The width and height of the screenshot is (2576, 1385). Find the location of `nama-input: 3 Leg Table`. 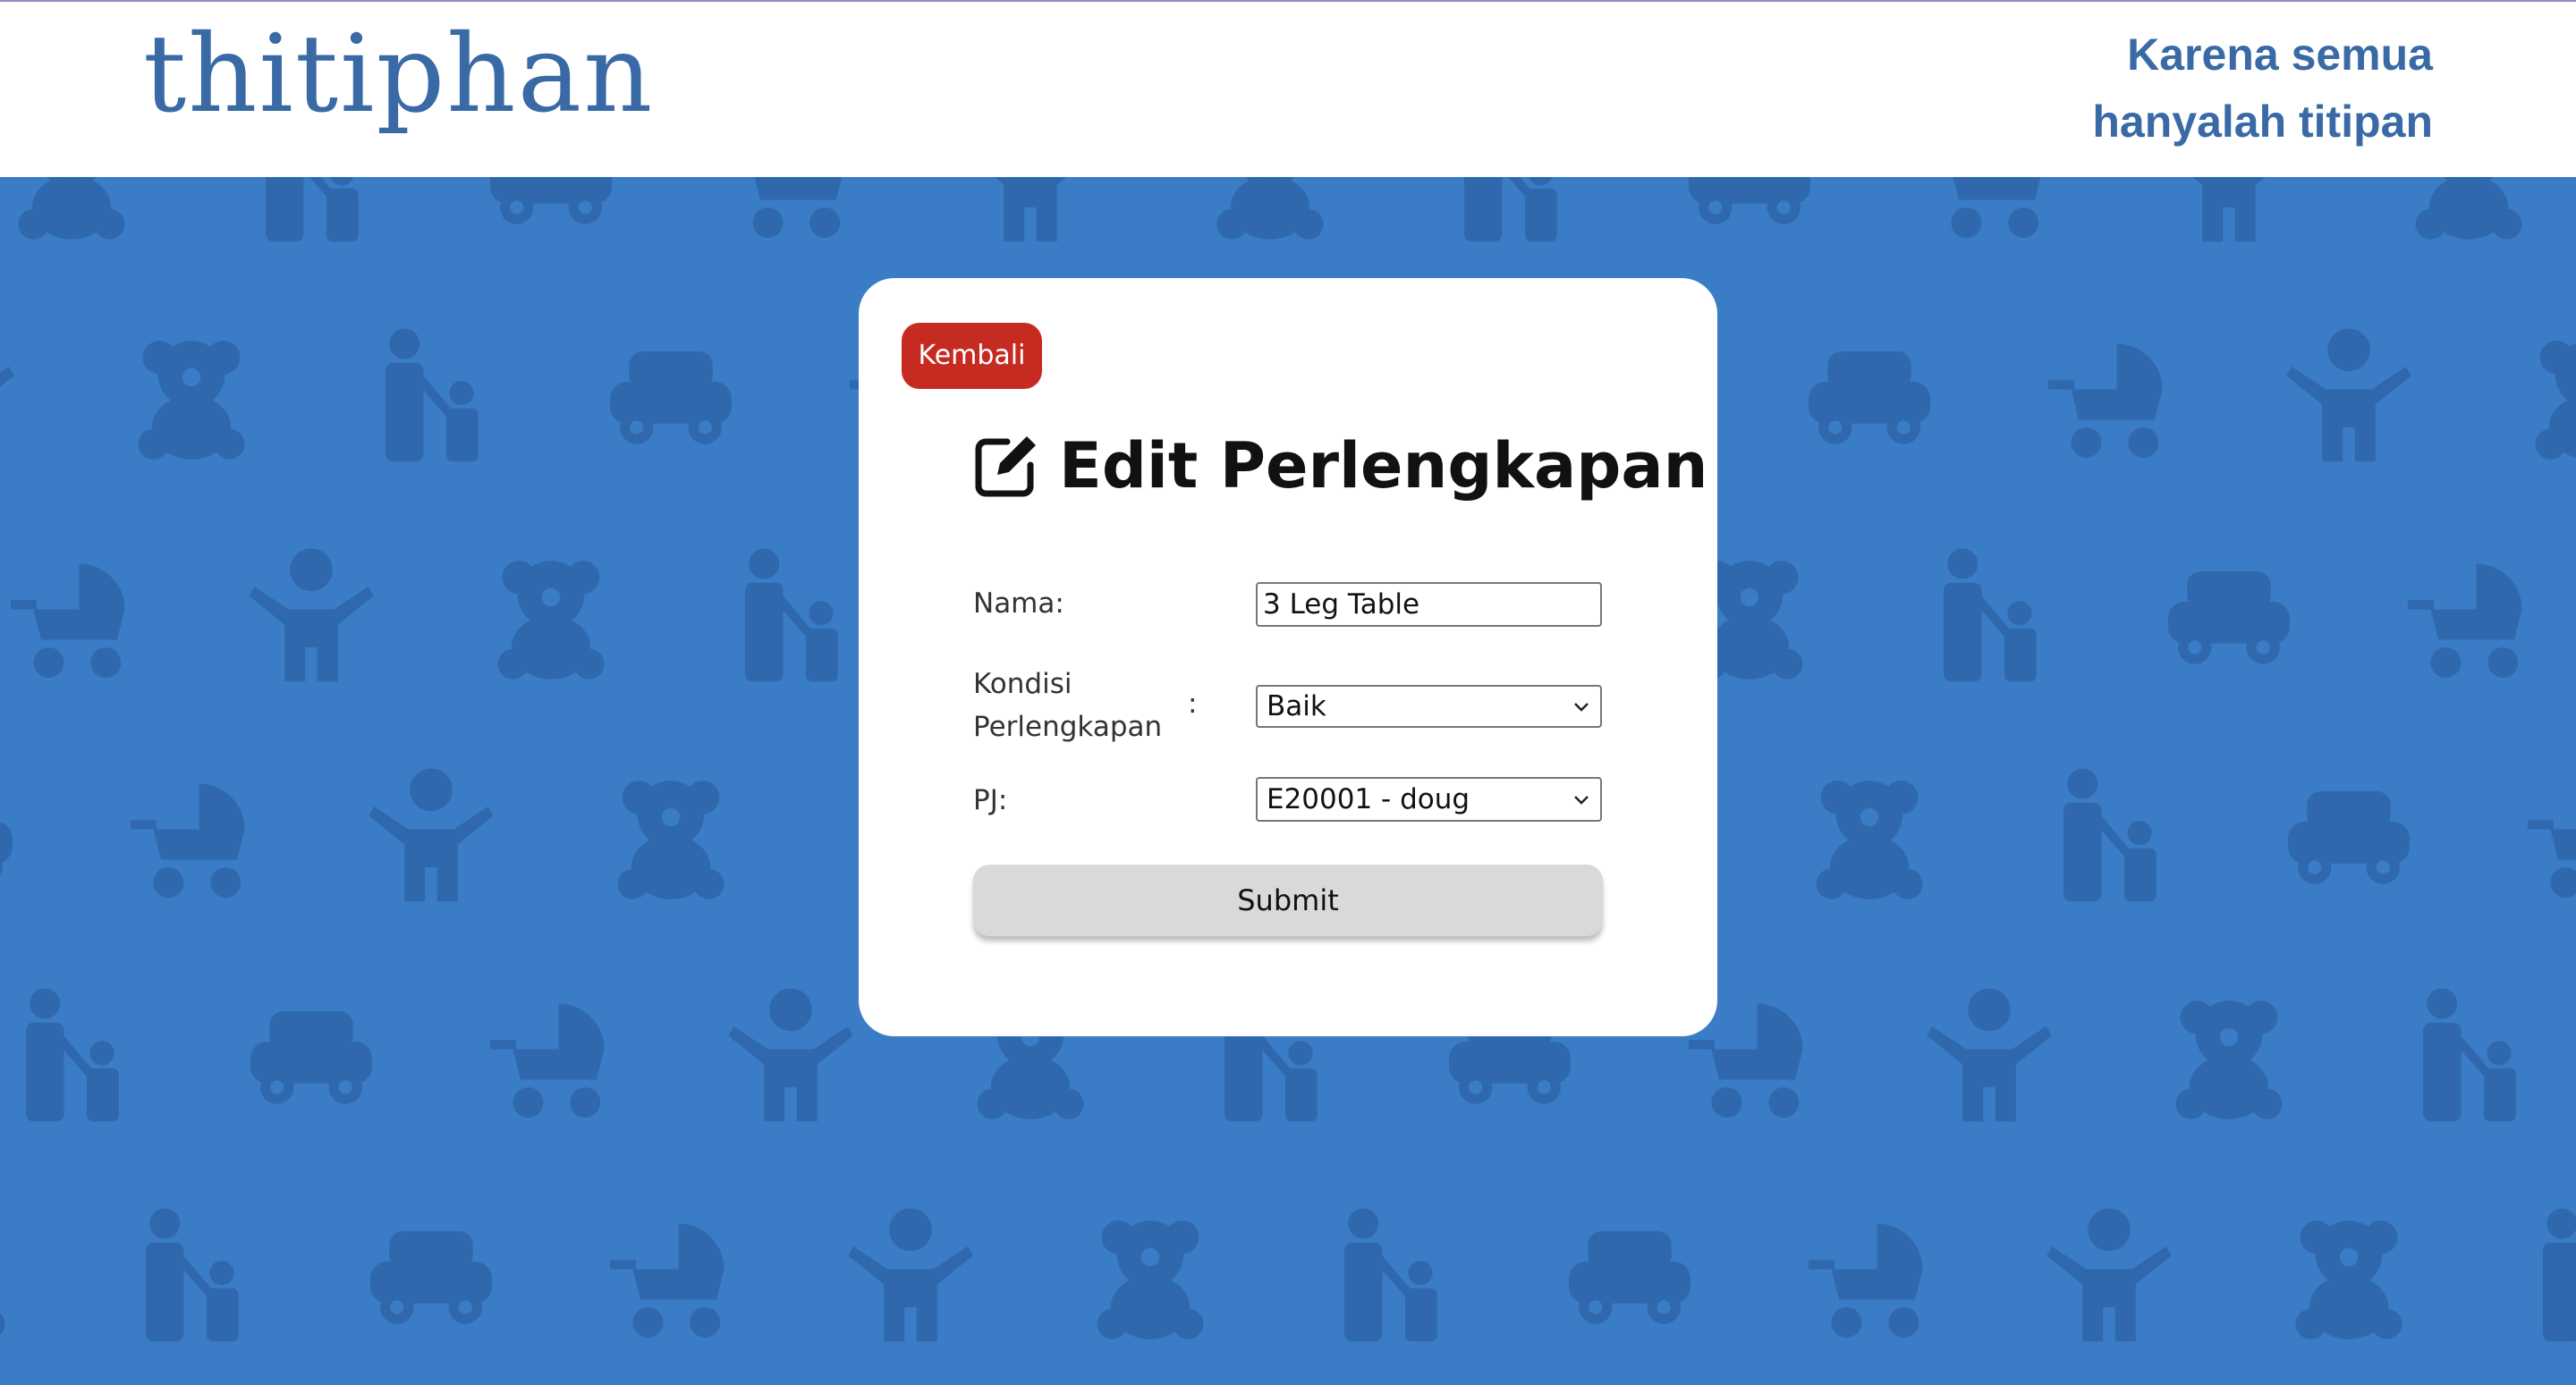

nama-input: 3 Leg Table is located at coordinates (1429, 604).